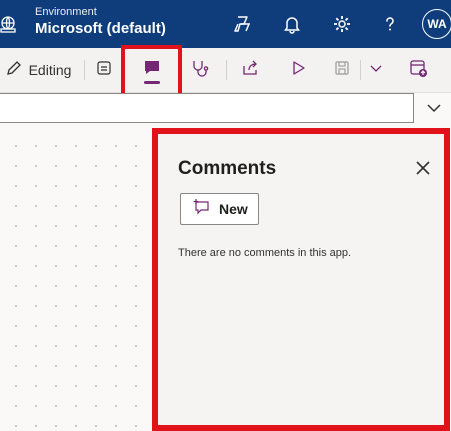  I want to click on empty-state-message: There are no comments in this app., so click(265, 253).